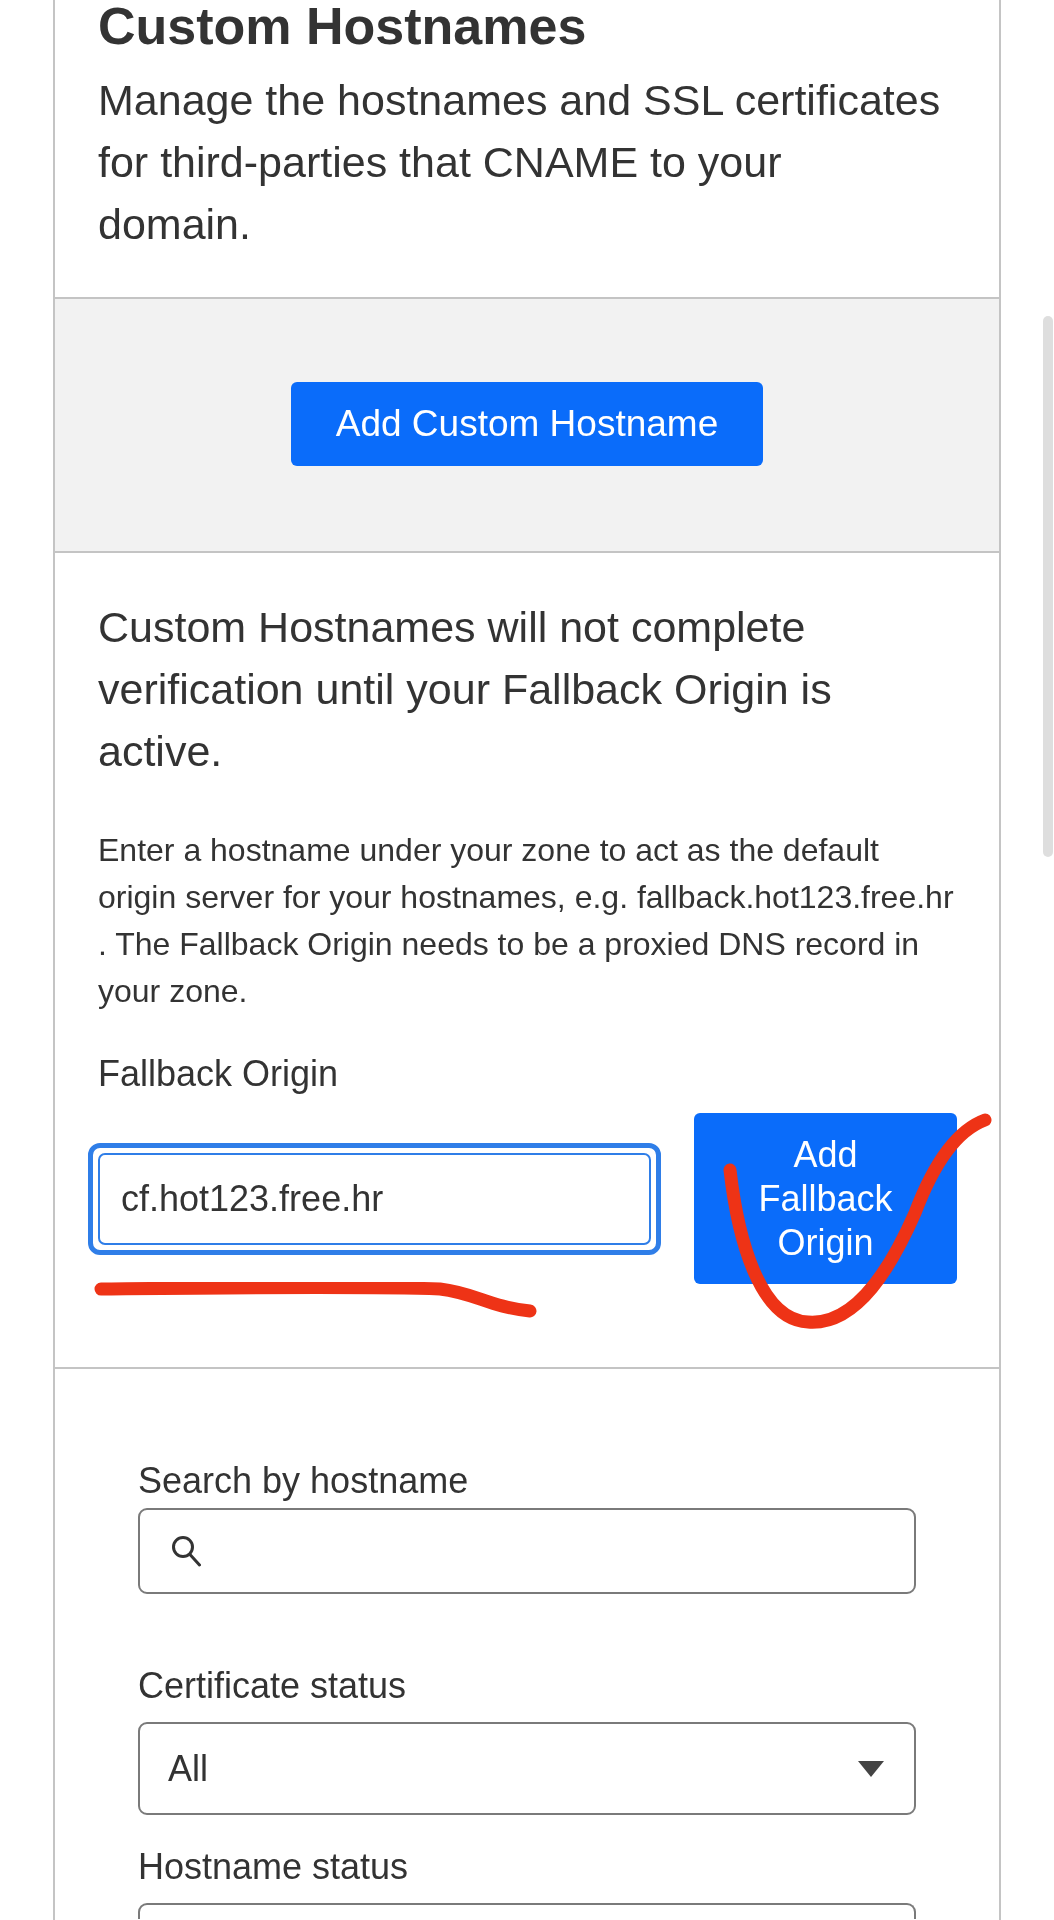  Describe the element at coordinates (186, 1551) in the screenshot. I see `search-icon` at that location.